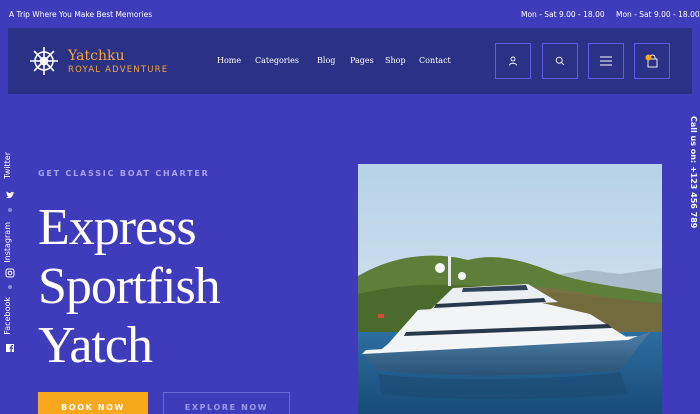 This screenshot has width=700, height=414. What do you see at coordinates (44, 61) in the screenshot?
I see `ship-wheel-icon` at bounding box center [44, 61].